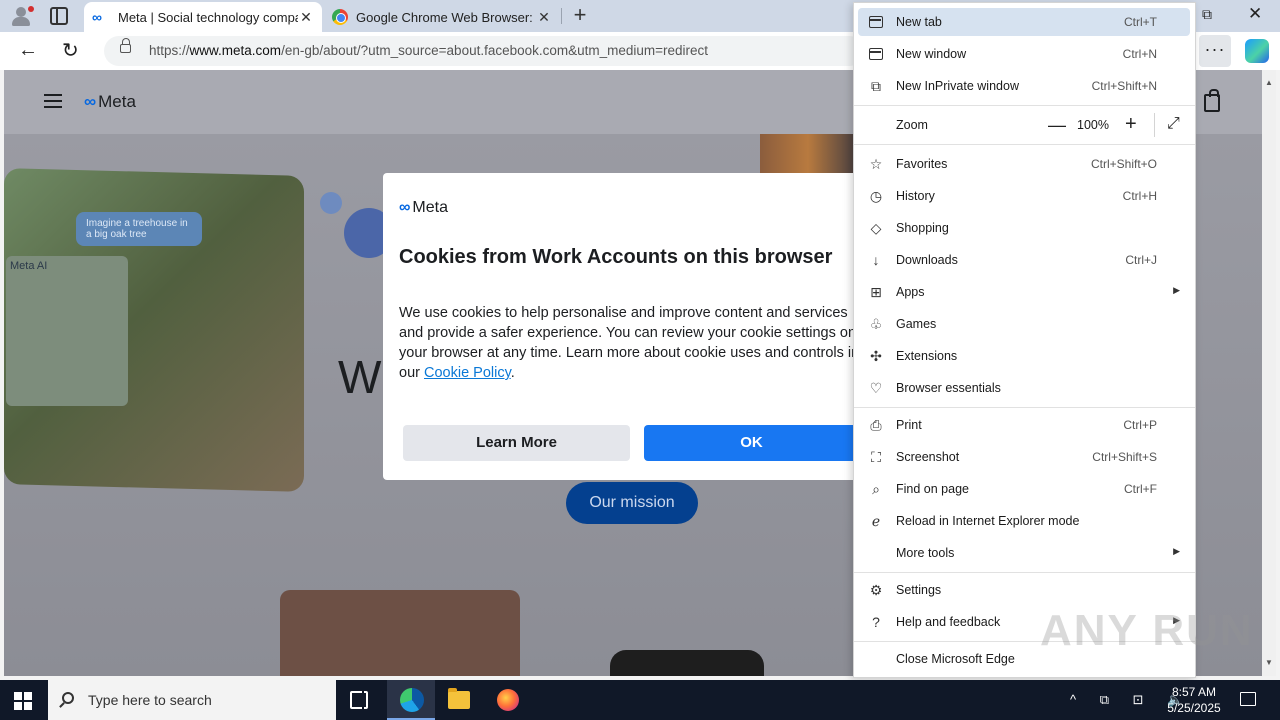  What do you see at coordinates (97, 17) in the screenshot?
I see `meta-favicon-icon: ∞` at bounding box center [97, 17].